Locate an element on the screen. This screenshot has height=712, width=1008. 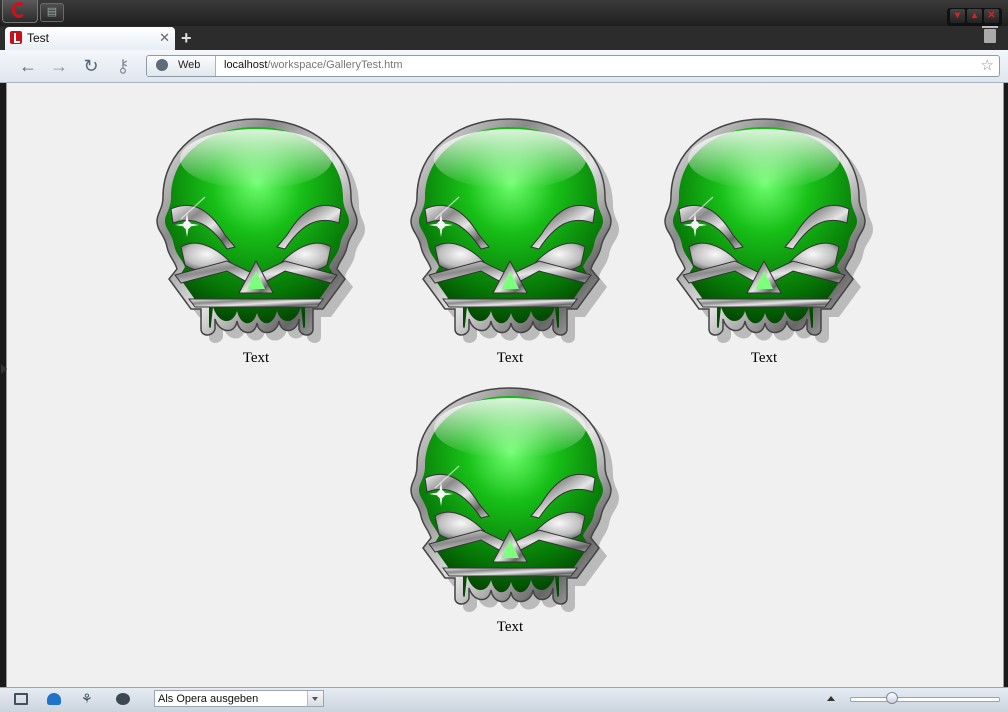
reload-icon: ↻ is located at coordinates (91, 66).